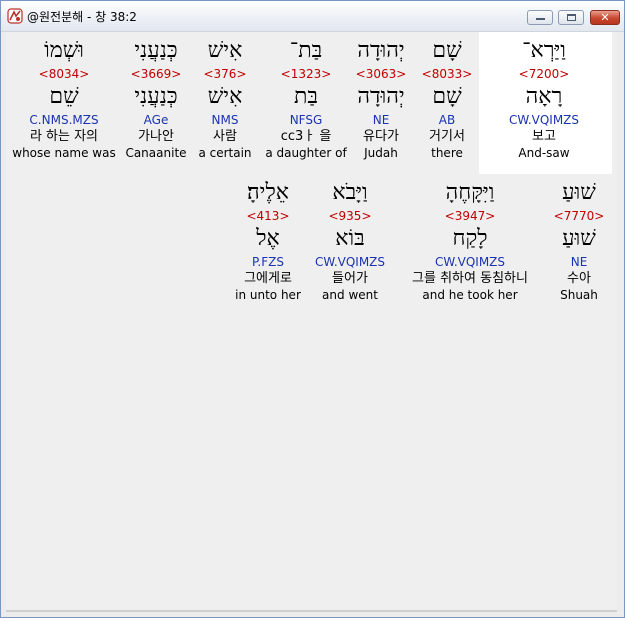 The width and height of the screenshot is (625, 618). What do you see at coordinates (306, 74) in the screenshot?
I see `strong-number-link: <1323>` at bounding box center [306, 74].